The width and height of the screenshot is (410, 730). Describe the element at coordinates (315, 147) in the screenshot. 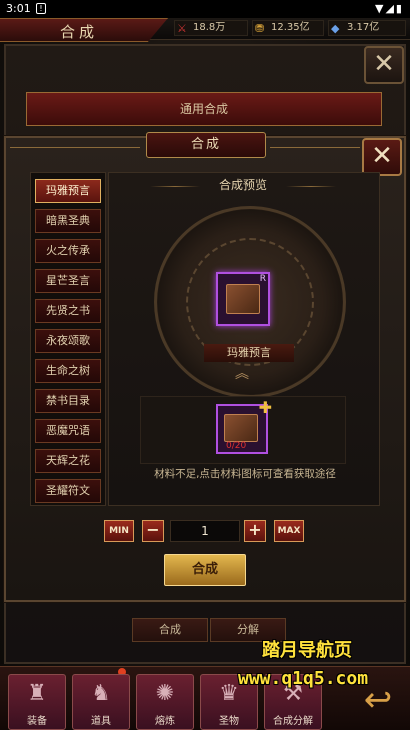

I see `header-line-right` at that location.